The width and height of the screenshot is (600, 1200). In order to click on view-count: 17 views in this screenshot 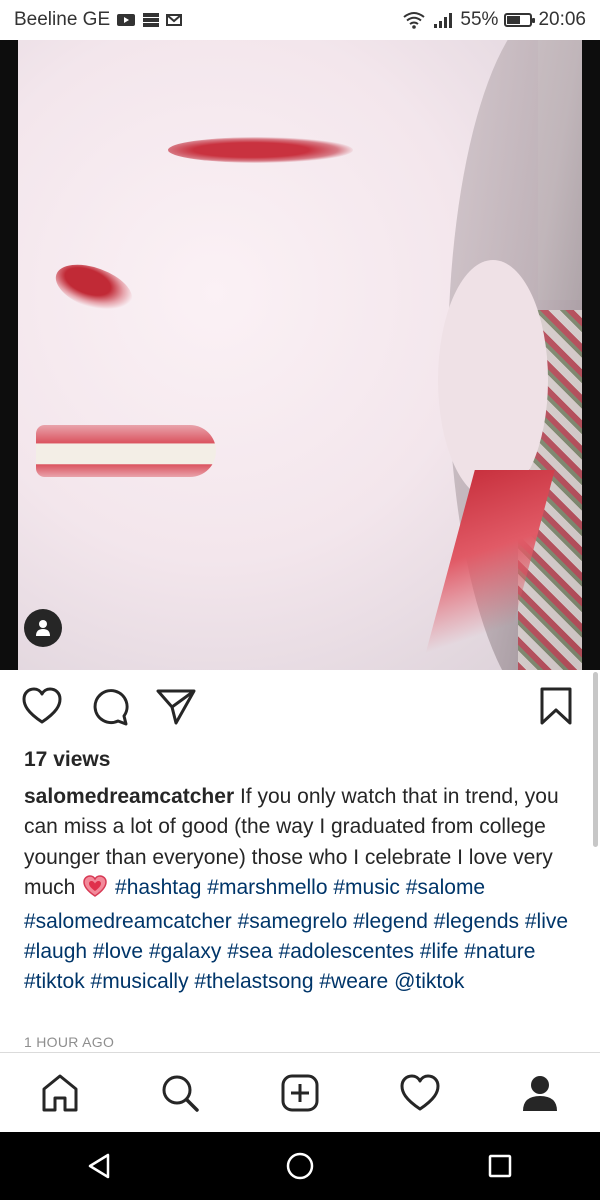, I will do `click(67, 760)`.